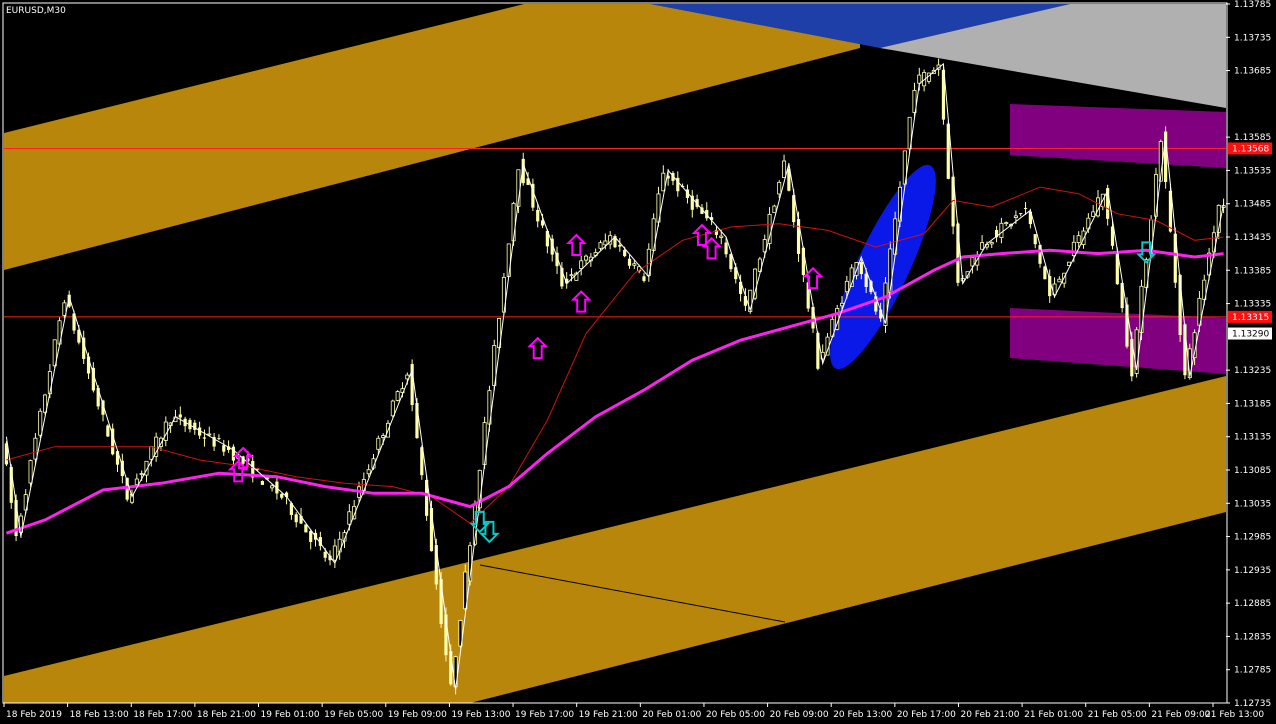  Describe the element at coordinates (926, 715) in the screenshot. I see `time-tick-label: 20 Feb 17:00` at that location.